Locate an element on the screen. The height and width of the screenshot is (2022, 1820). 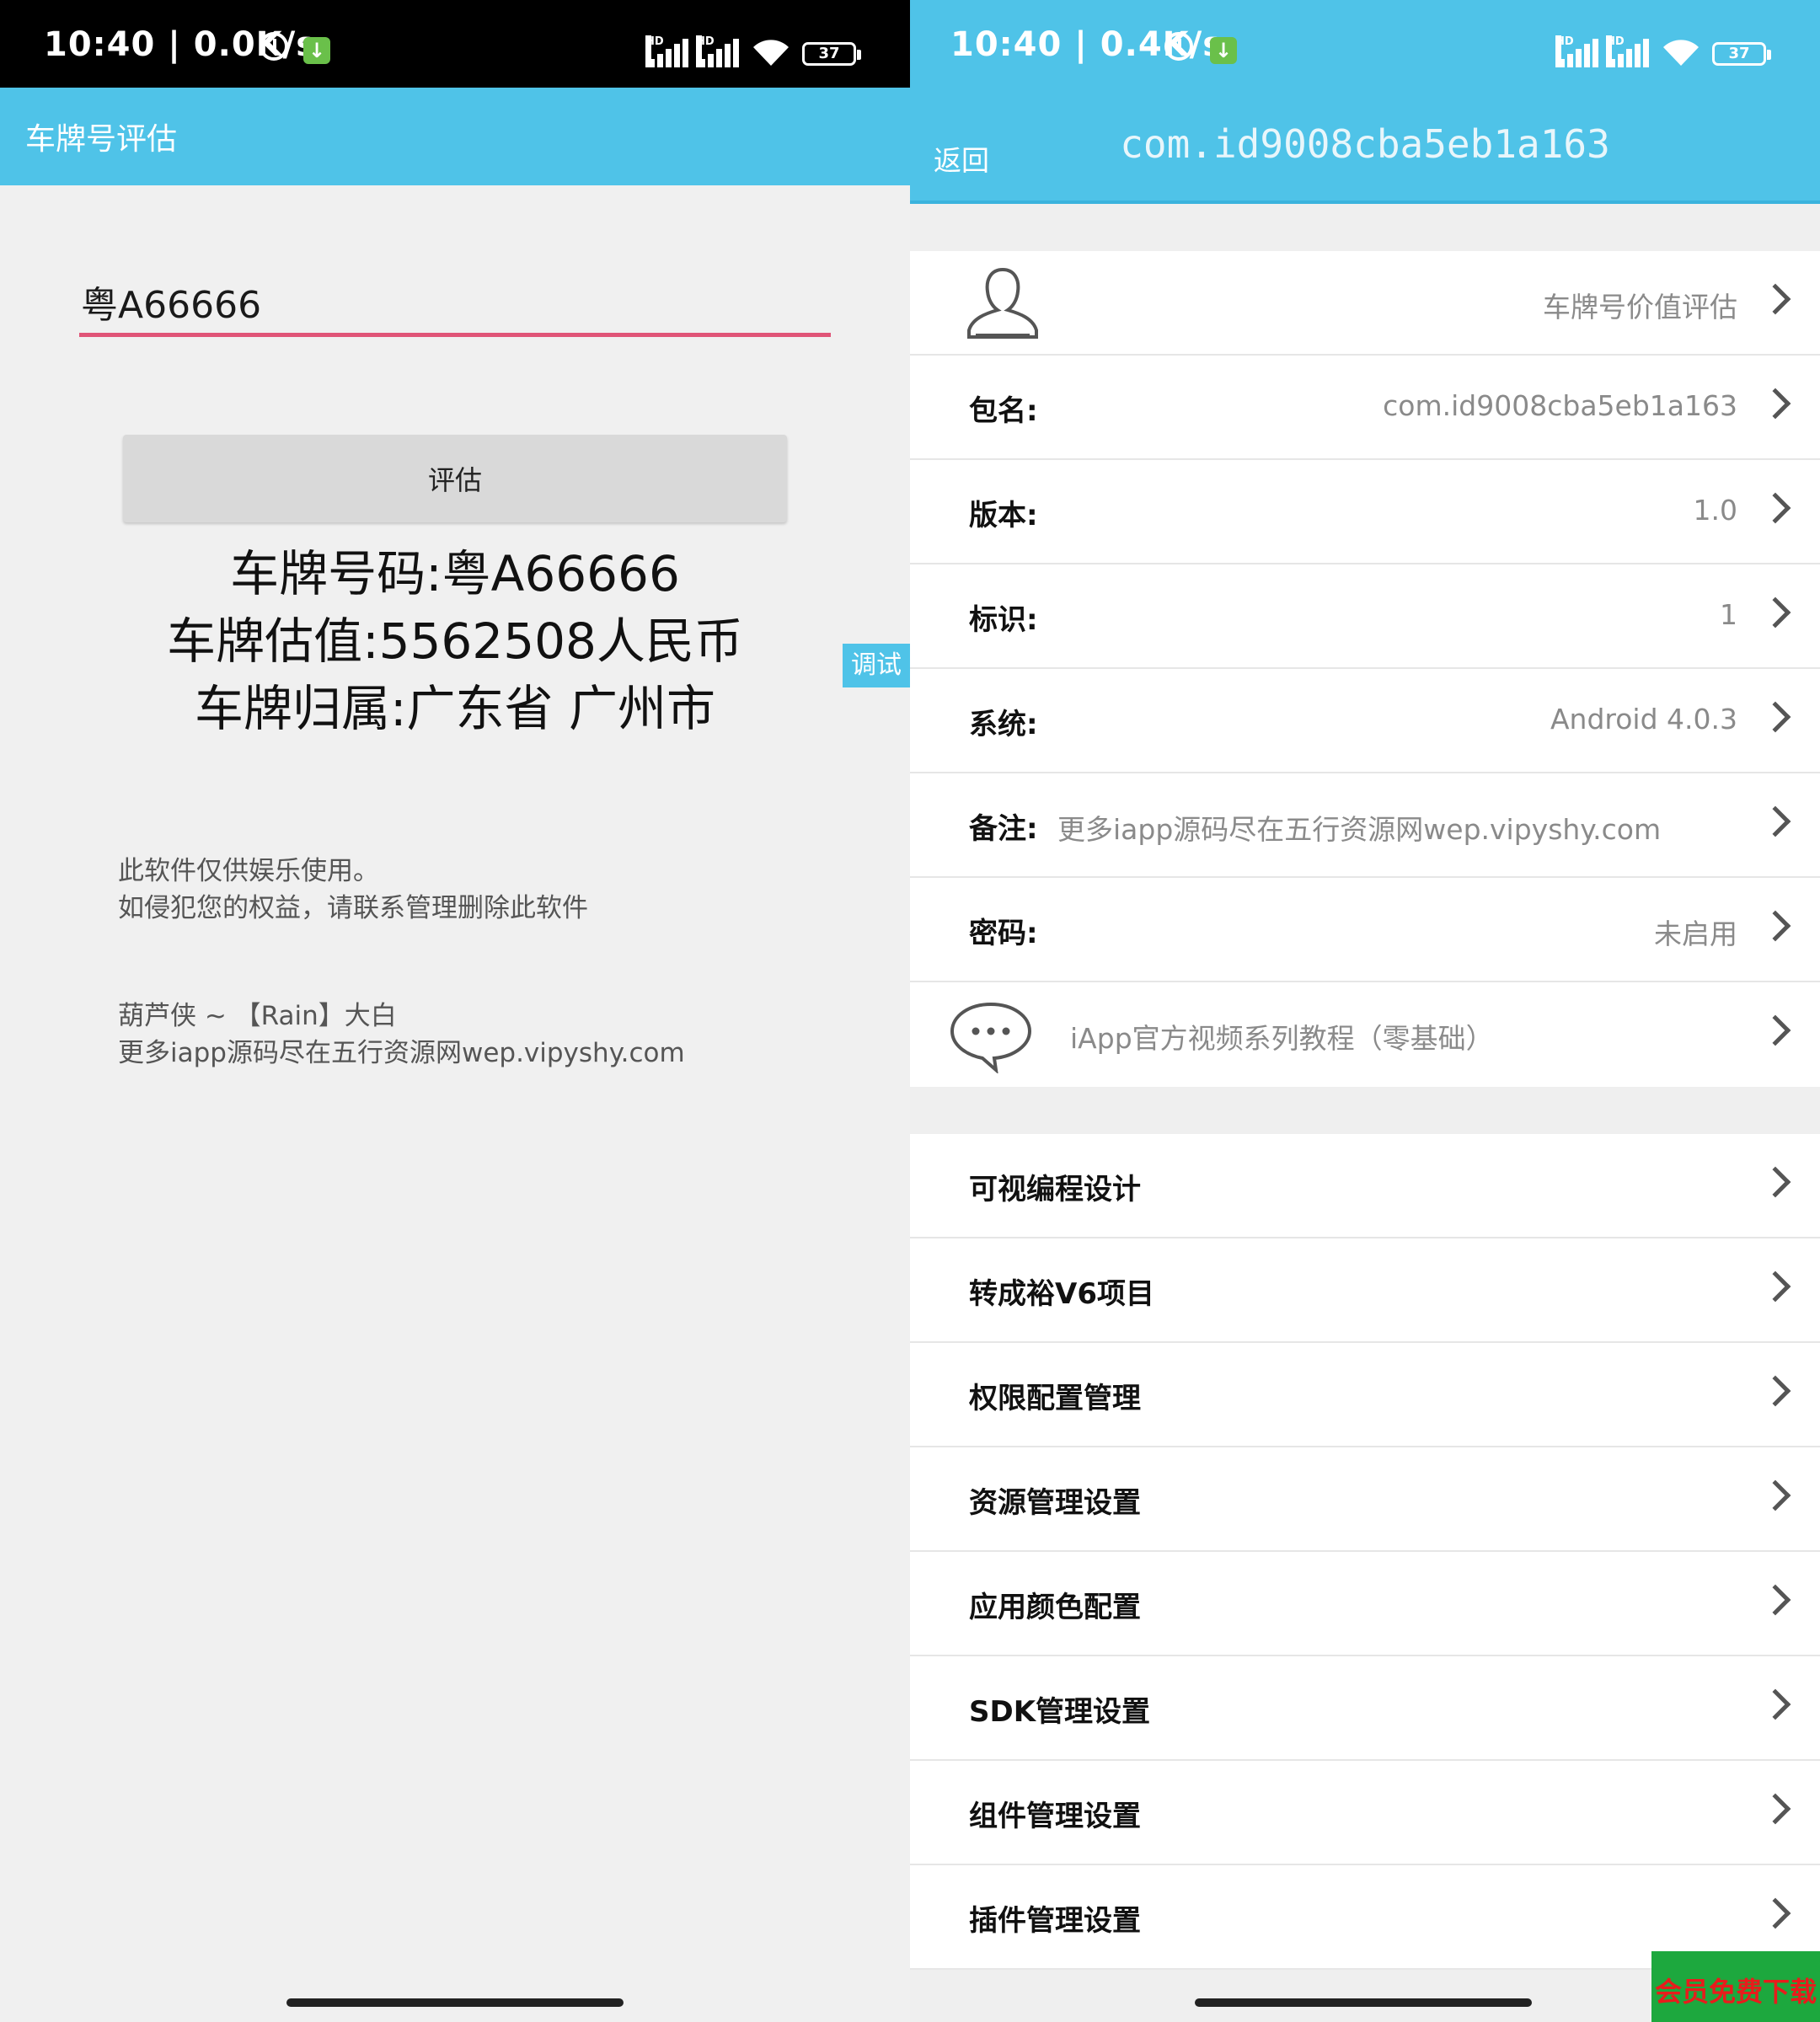
info-label: 包名: is located at coordinates (1003, 411).